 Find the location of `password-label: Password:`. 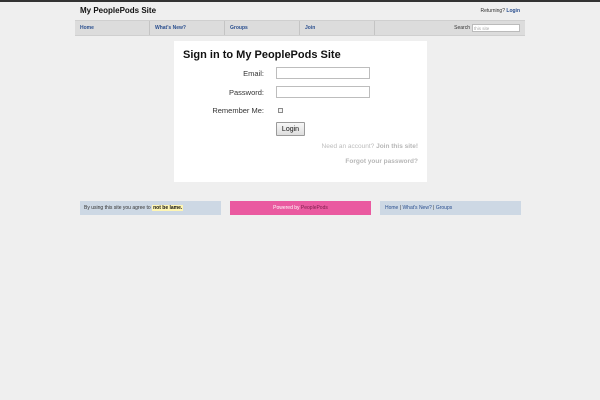

password-label: Password: is located at coordinates (246, 92).